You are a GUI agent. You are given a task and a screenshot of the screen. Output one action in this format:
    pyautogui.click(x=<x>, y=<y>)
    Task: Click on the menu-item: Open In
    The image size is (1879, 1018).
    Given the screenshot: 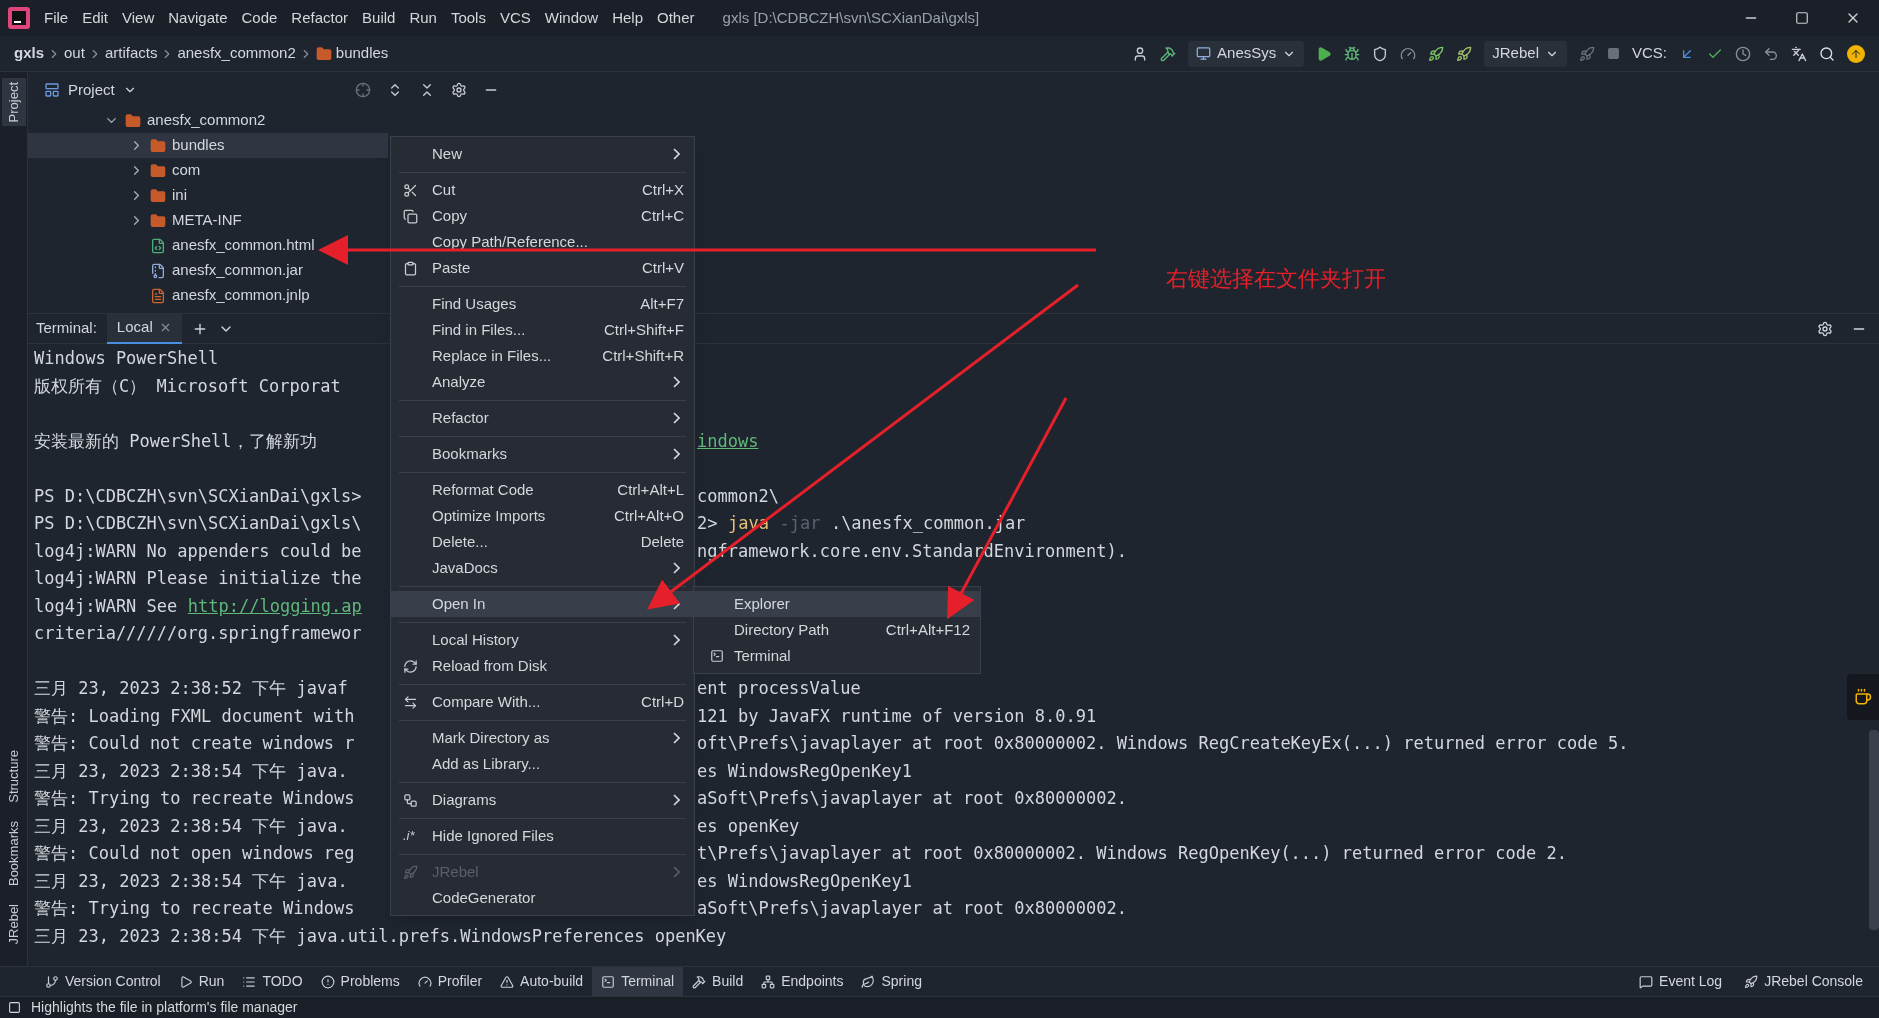 What is the action you would take?
    pyautogui.click(x=542, y=604)
    